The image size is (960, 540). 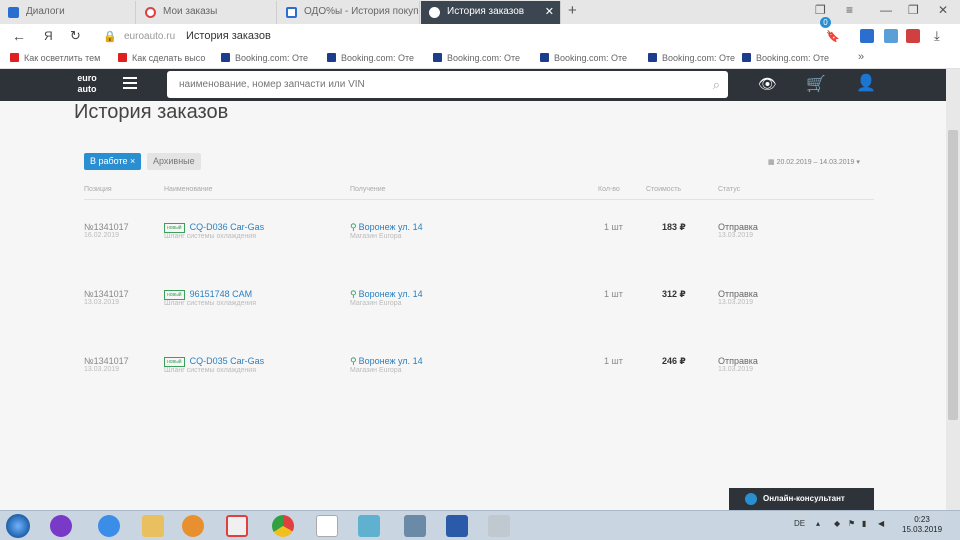 What do you see at coordinates (799, 523) in the screenshot?
I see `language-indicator: DE` at bounding box center [799, 523].